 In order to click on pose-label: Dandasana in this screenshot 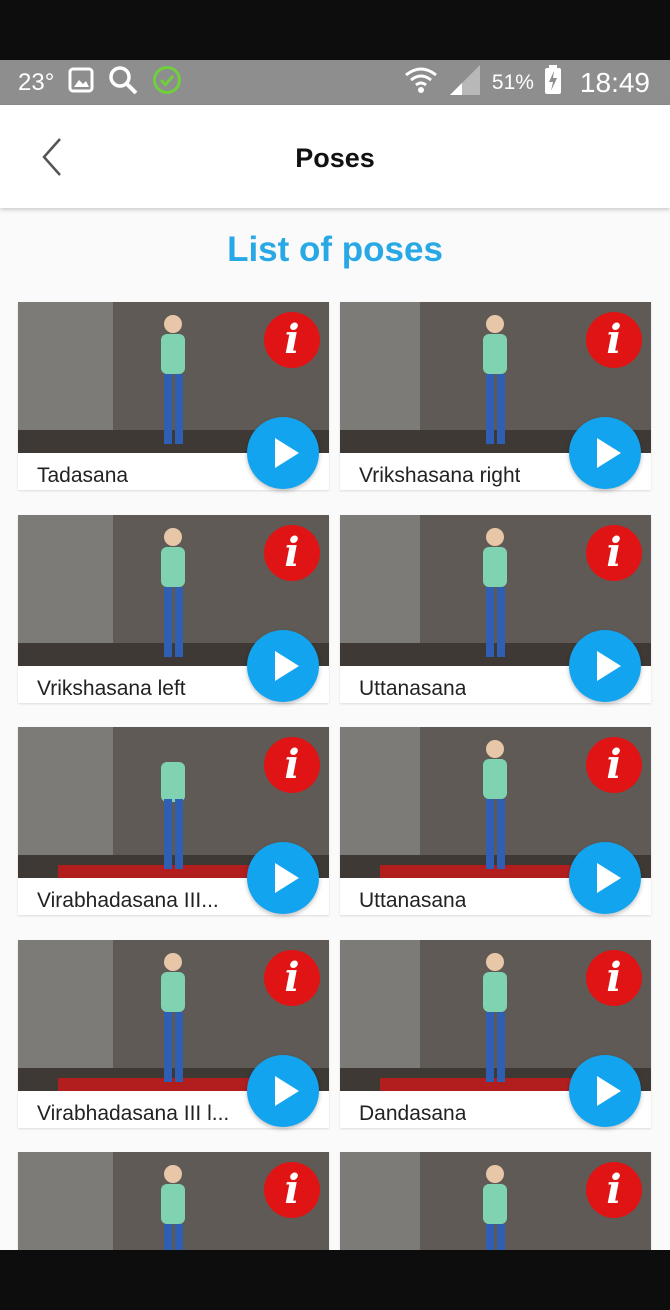, I will do `click(413, 1113)`.